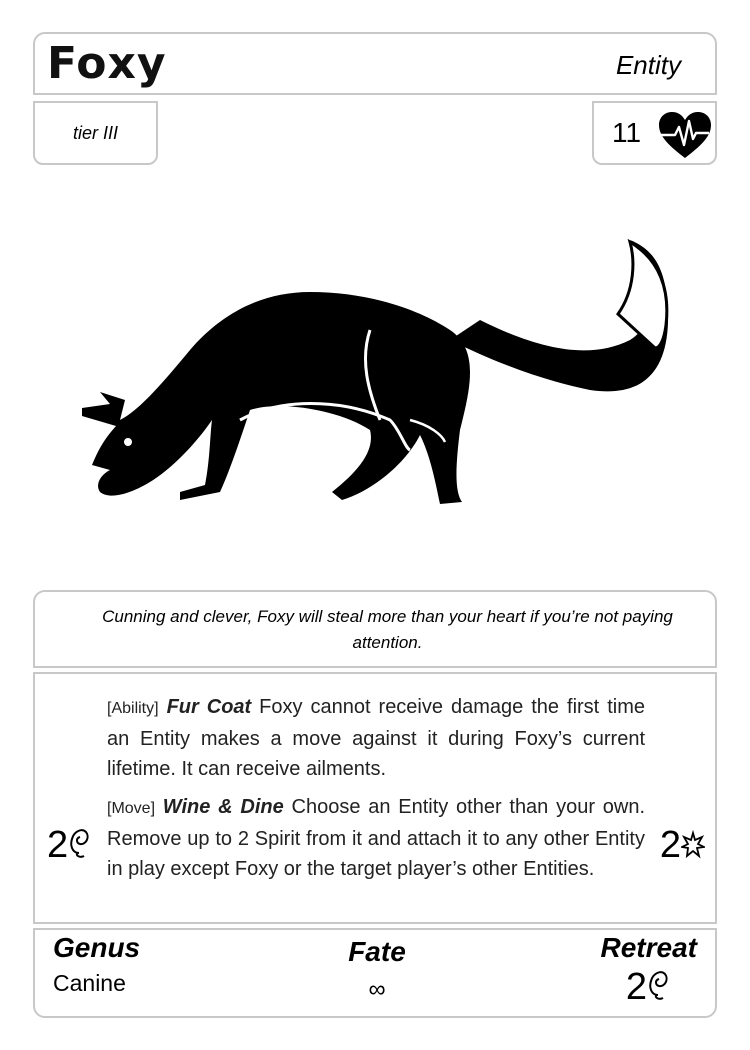 This screenshot has height=1050, width=750. I want to click on move-name: Wine & Dine, so click(223, 807).